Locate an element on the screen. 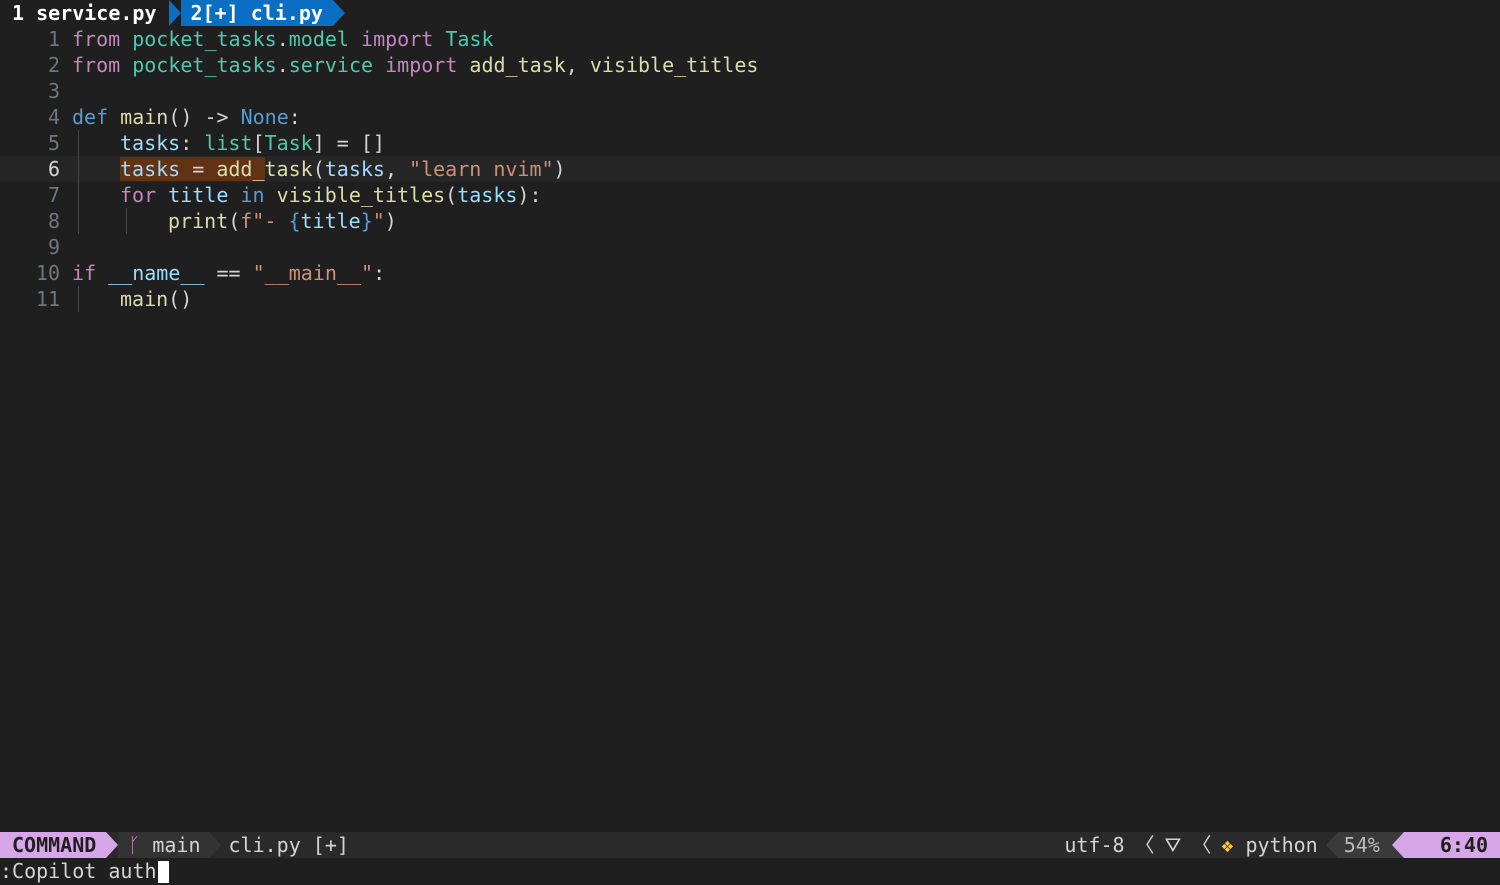 This screenshot has height=885, width=1500. tab-label: 1 service.py is located at coordinates (84, 13).